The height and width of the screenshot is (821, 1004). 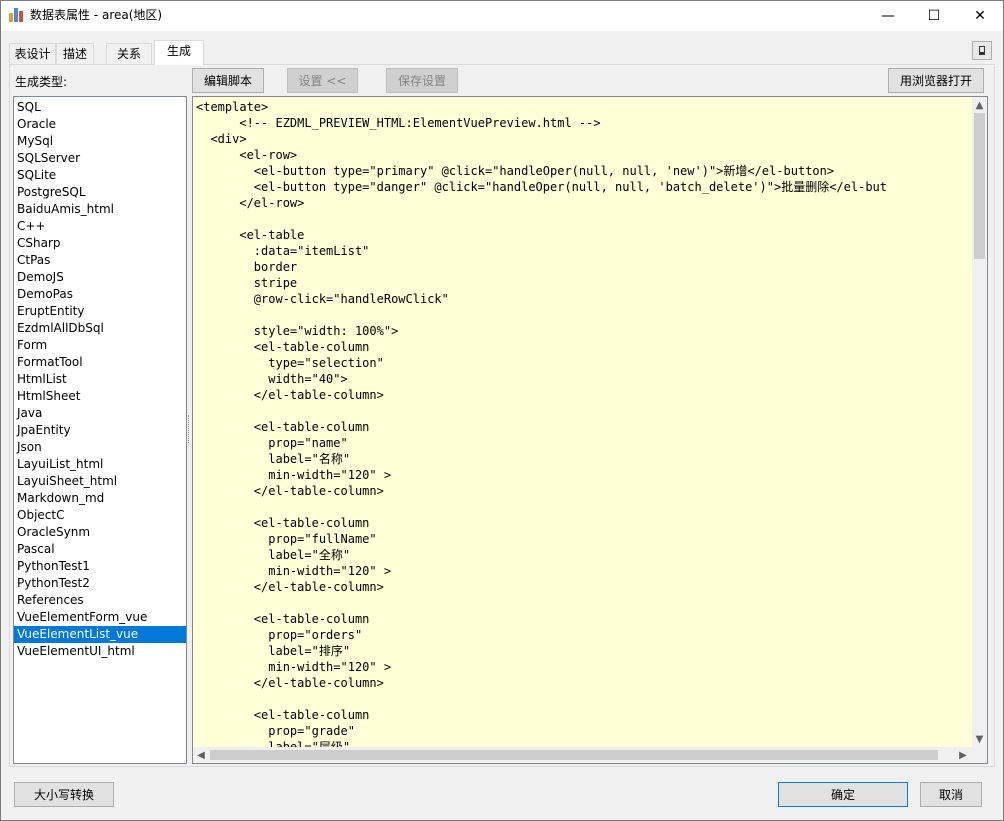 I want to click on list-item: ObjectC, so click(x=100, y=515).